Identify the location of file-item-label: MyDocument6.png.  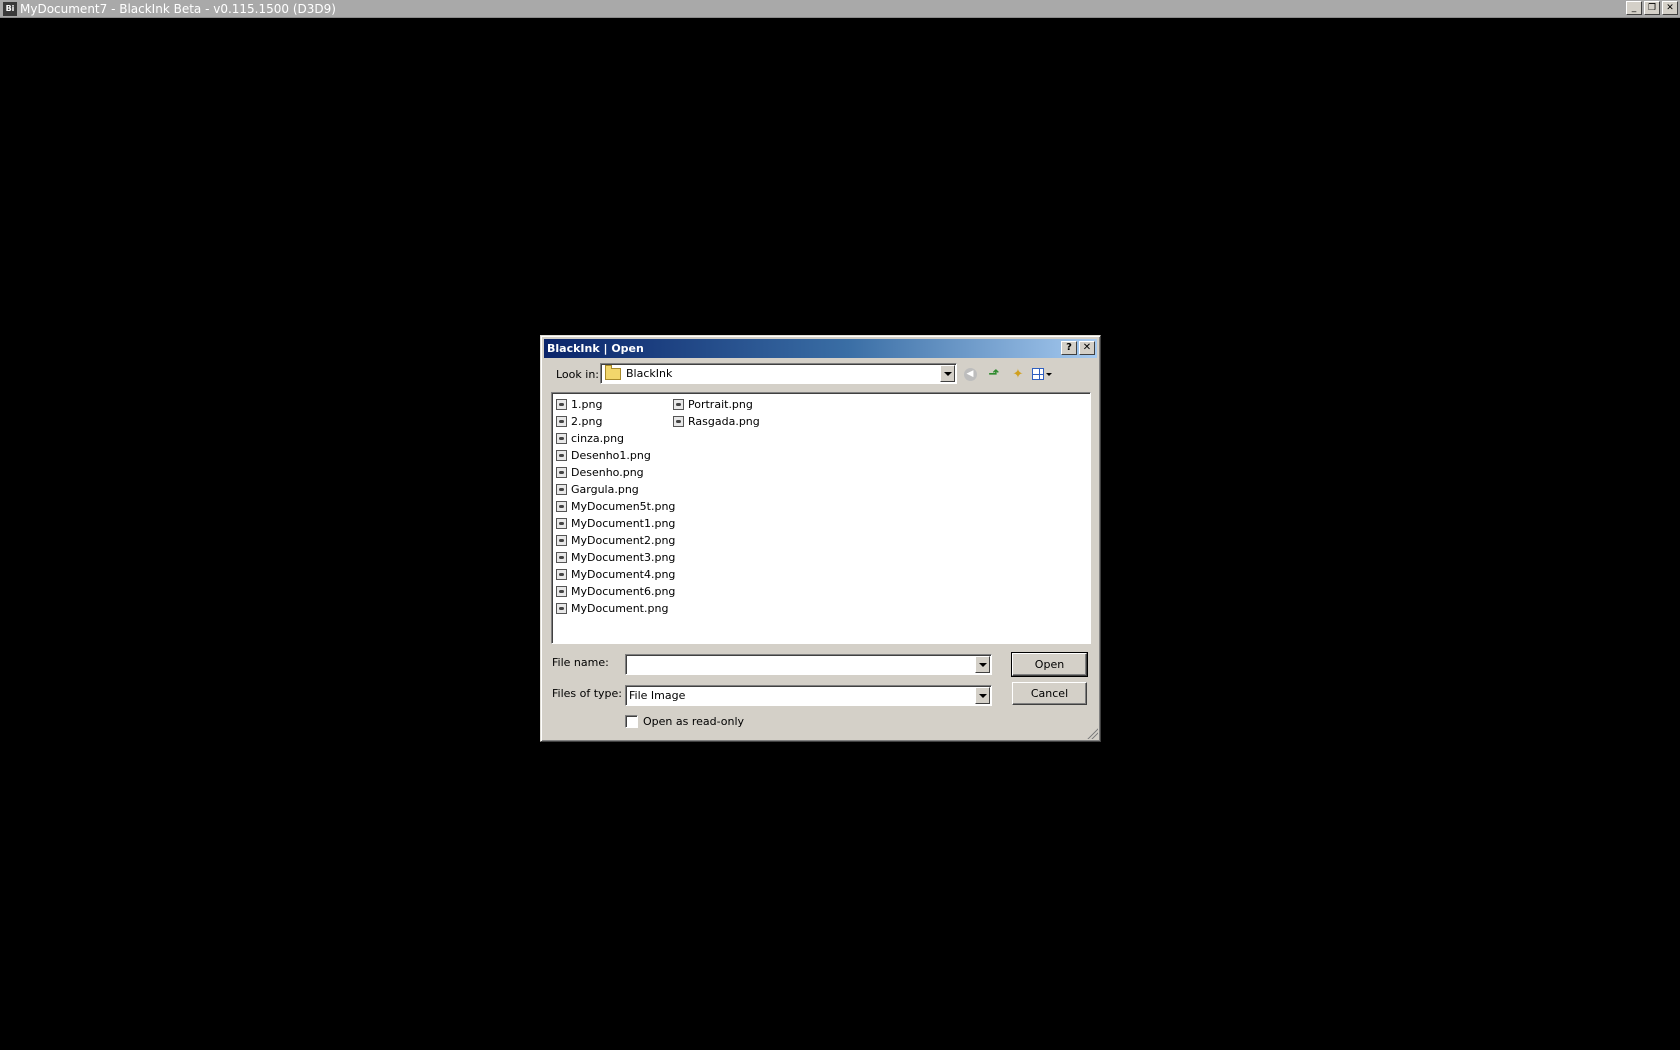
(623, 591).